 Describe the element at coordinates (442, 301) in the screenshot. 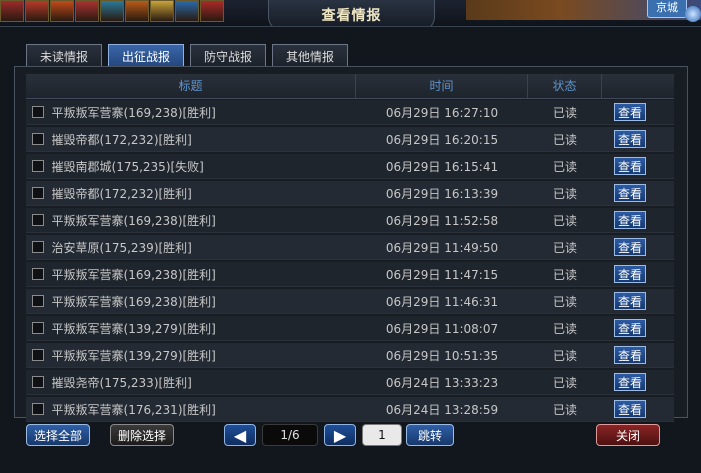

I see `report-time: 06月29日 11:46:31` at that location.